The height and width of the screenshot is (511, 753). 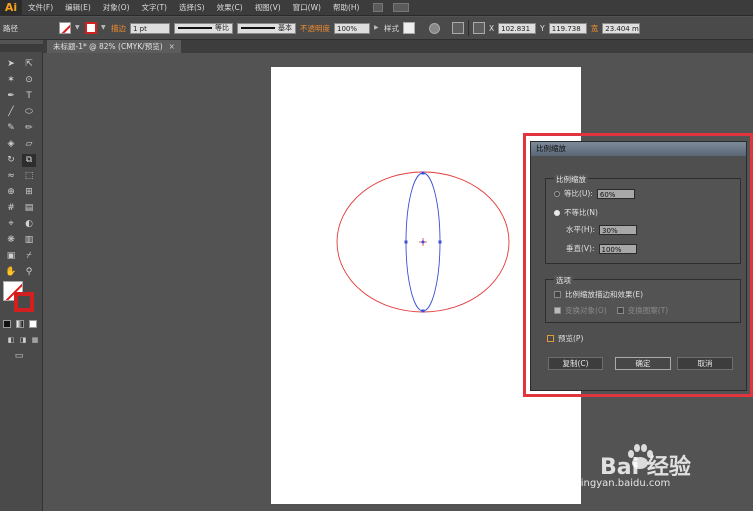 I want to click on hand-tool-icon: ✋, so click(x=11, y=272).